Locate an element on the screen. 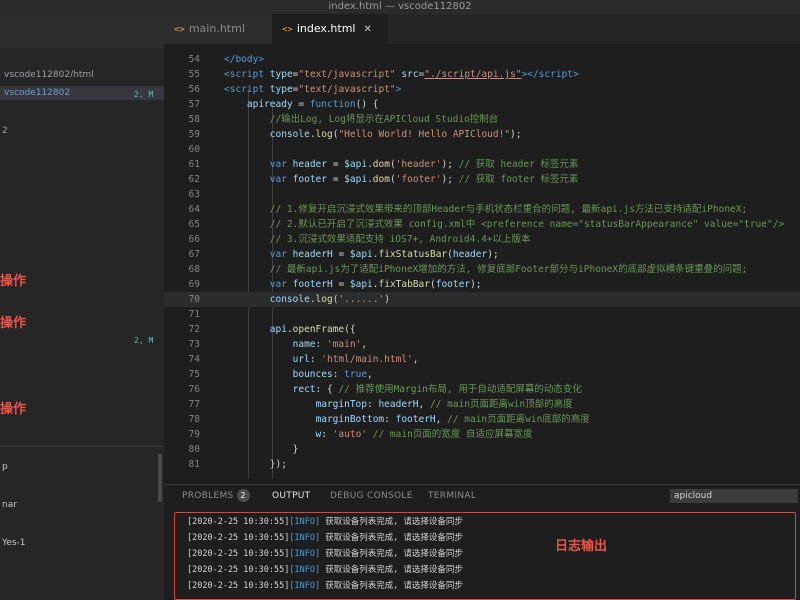  code-text: w: 'auto' // main页面的宽度 自适应屏幕宽度 is located at coordinates (424, 434).